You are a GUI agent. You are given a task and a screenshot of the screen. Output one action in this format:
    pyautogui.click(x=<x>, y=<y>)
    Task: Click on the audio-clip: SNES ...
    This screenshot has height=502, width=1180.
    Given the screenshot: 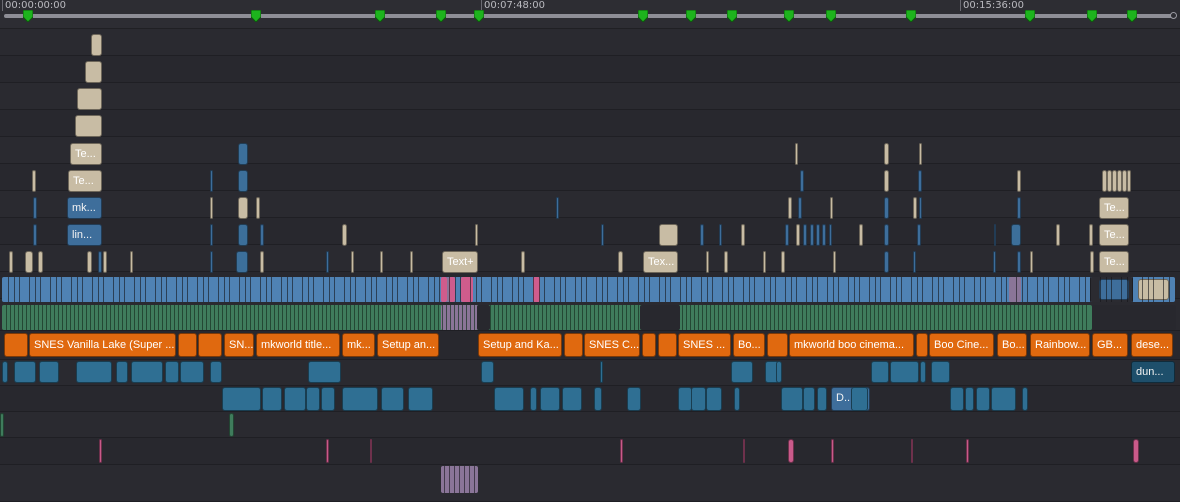 What is the action you would take?
    pyautogui.click(x=704, y=345)
    